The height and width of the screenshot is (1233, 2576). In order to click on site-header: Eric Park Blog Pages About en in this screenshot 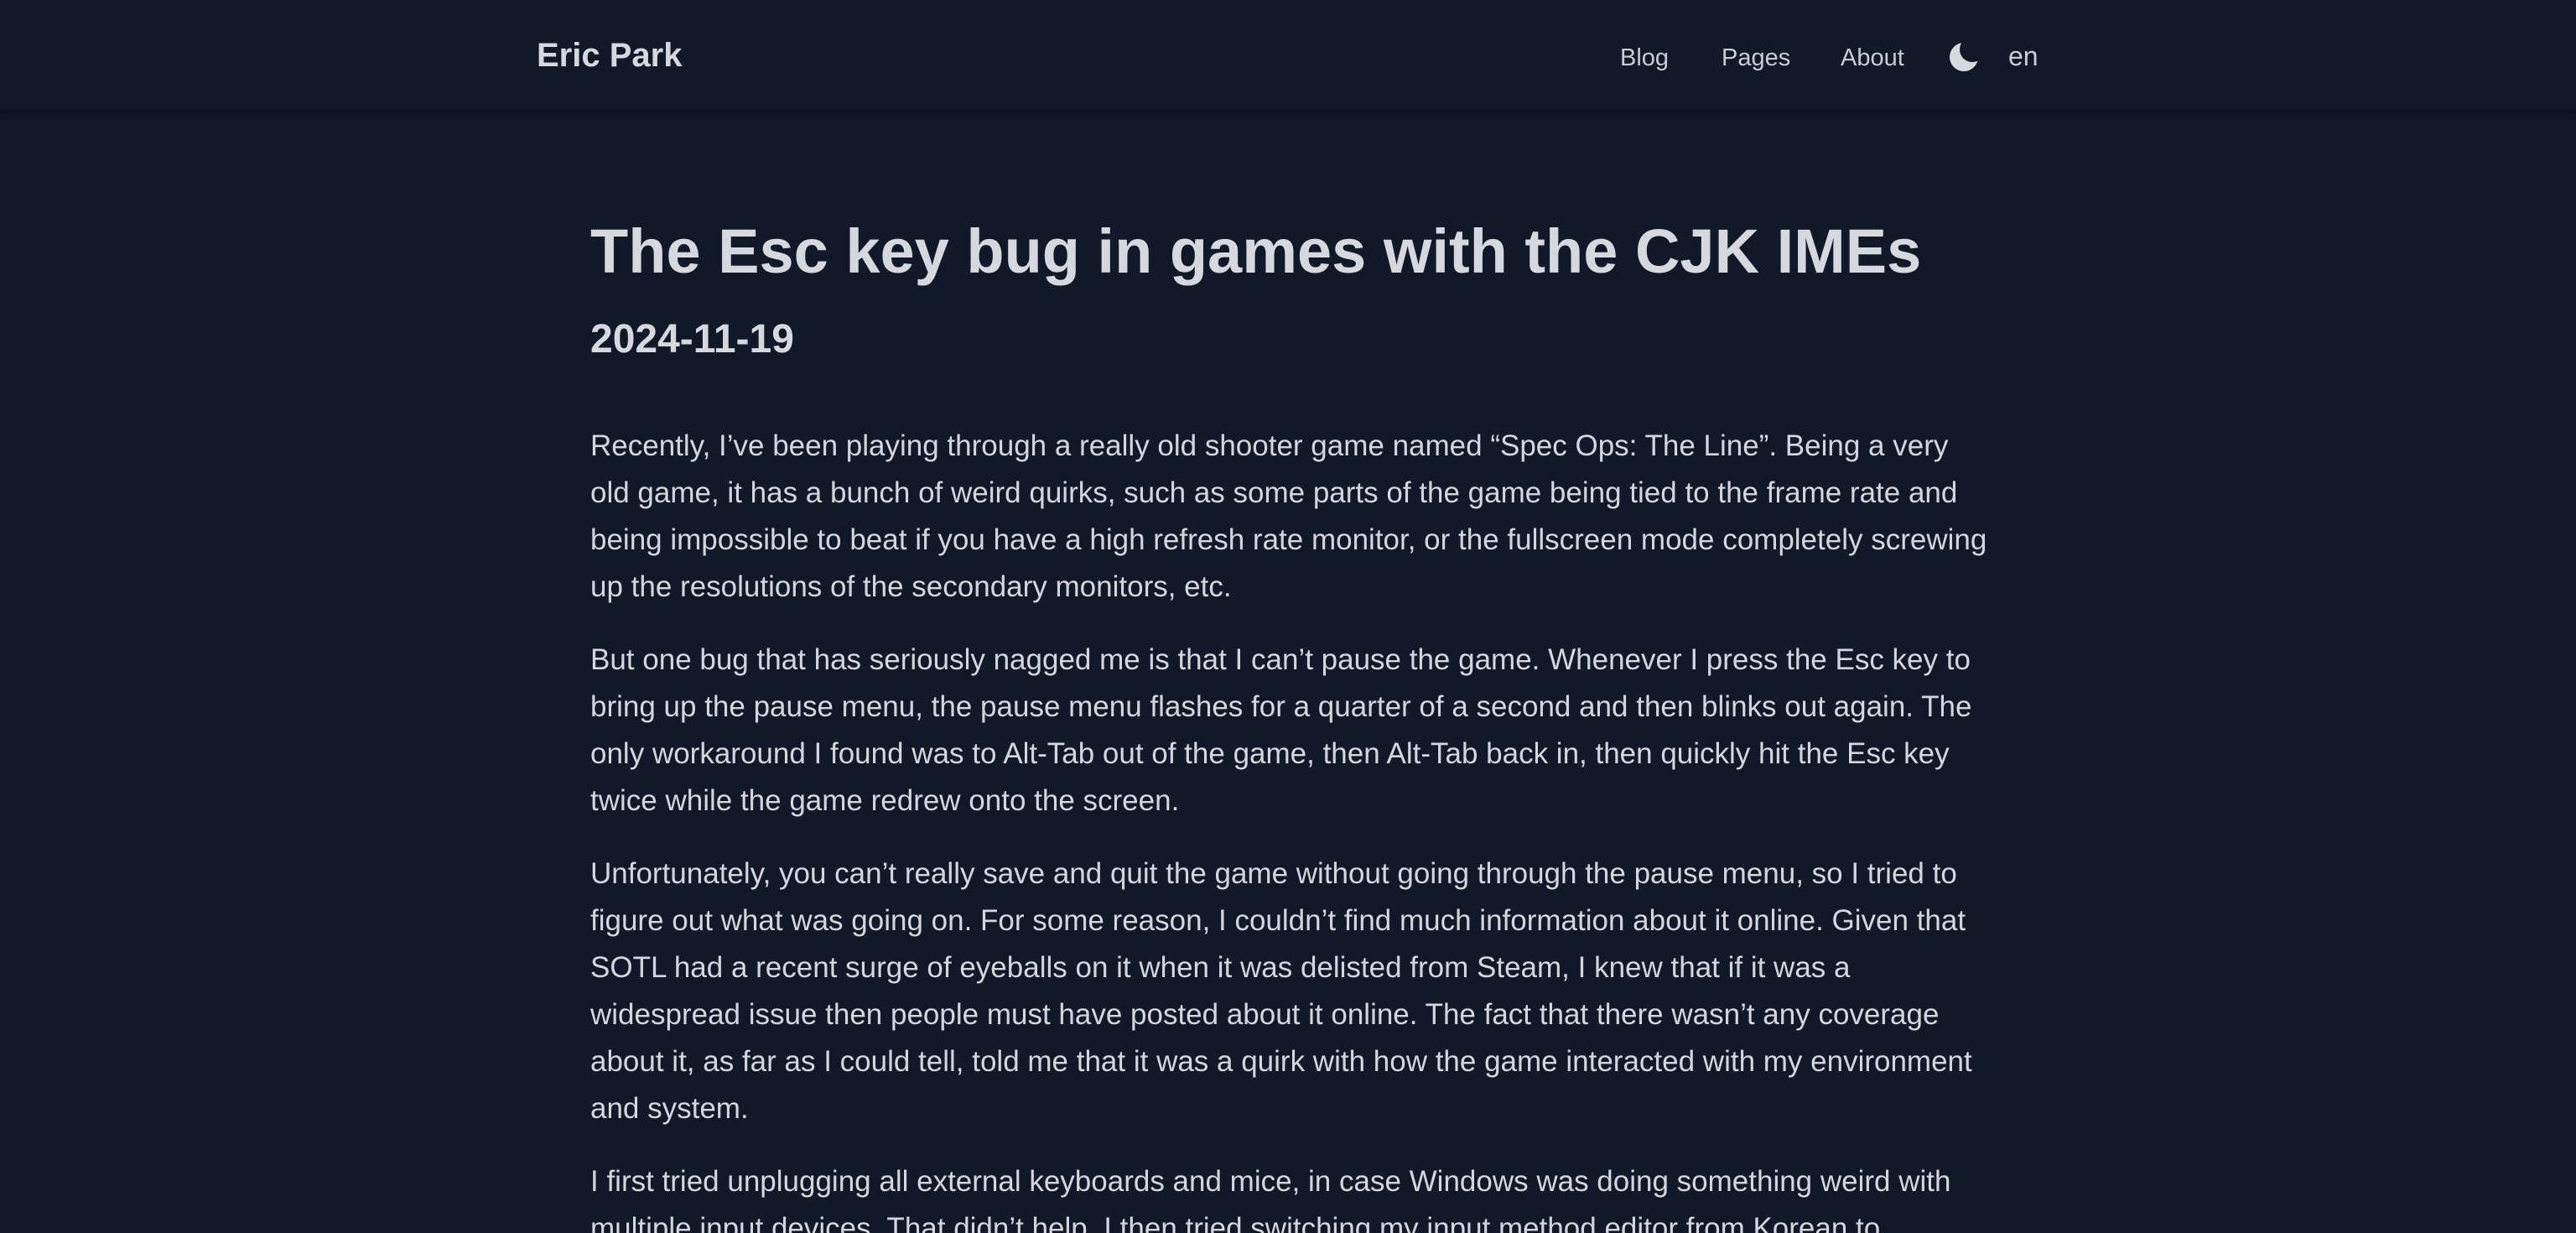, I will do `click(1288, 56)`.